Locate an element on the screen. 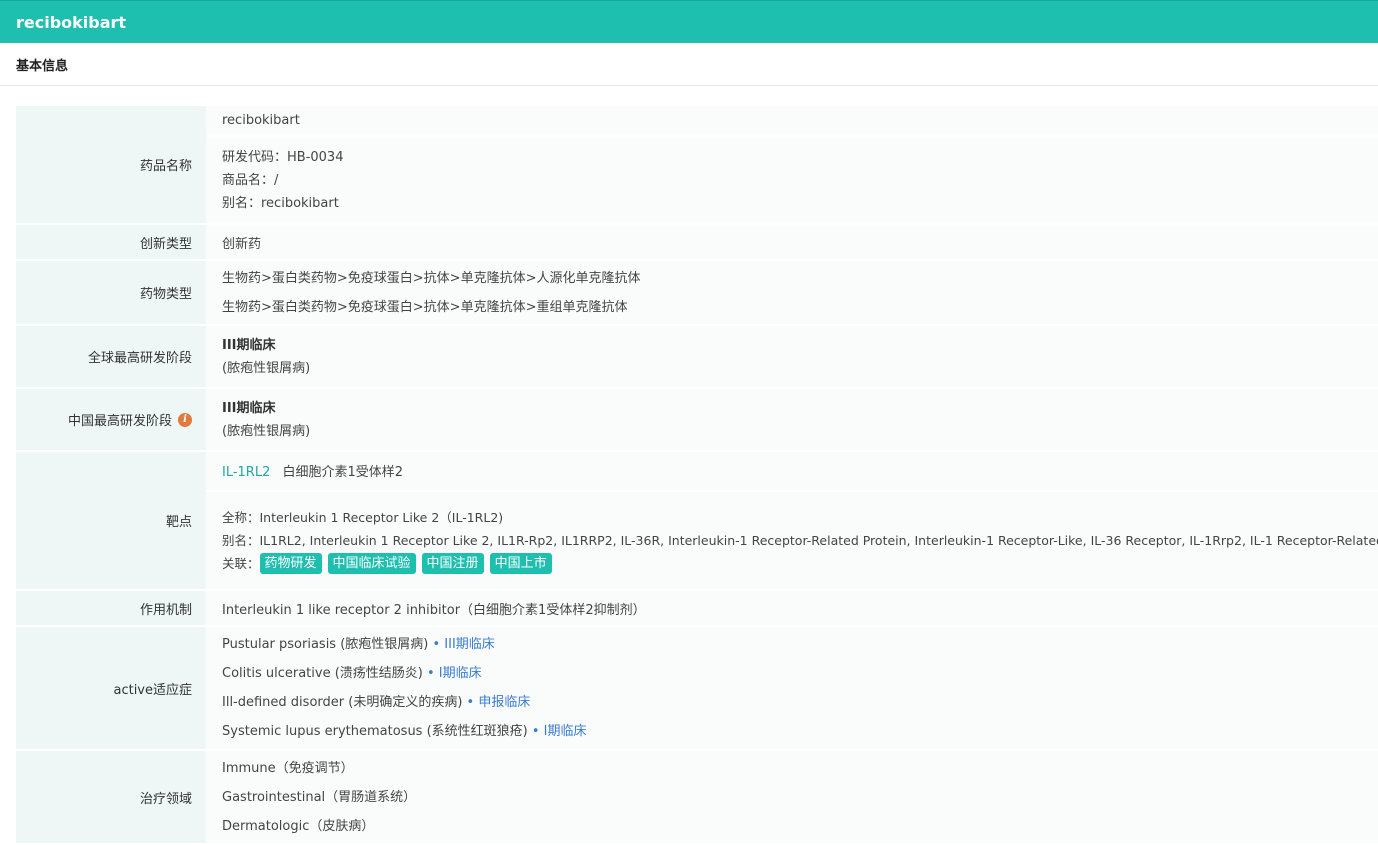 This screenshot has width=1378, height=845. indication-name: Ill-defined disorder (未明确定义的疾病) is located at coordinates (342, 702).